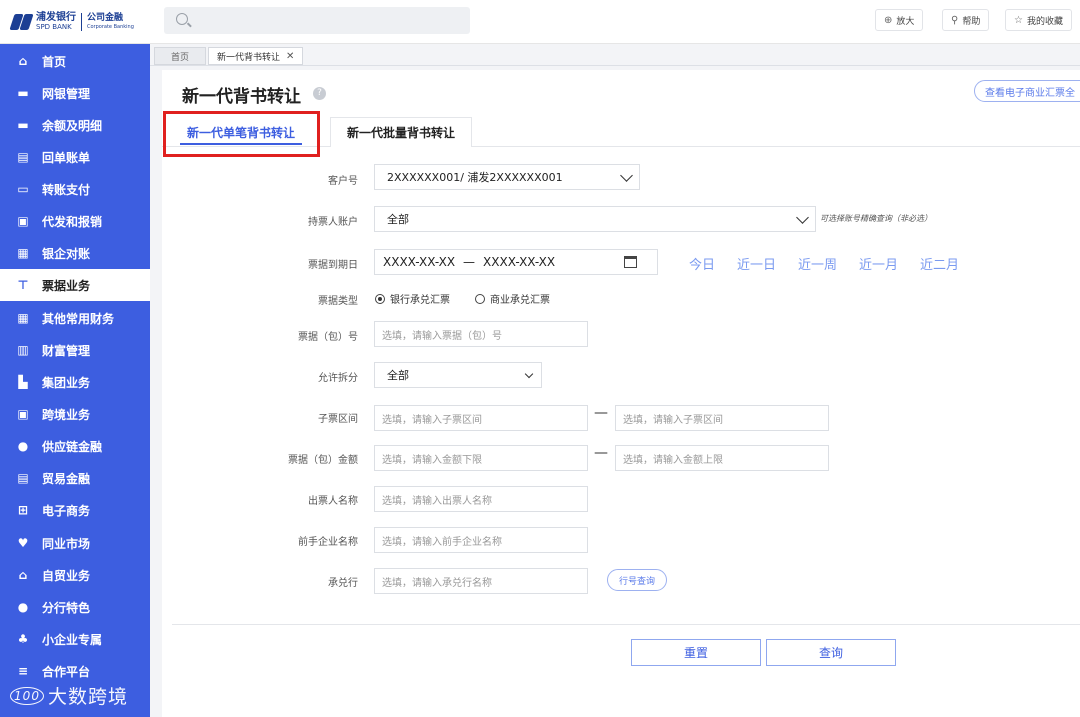  Describe the element at coordinates (75, 253) in the screenshot. I see `sidebar-item-reconcile: ▦ 银企对账` at that location.